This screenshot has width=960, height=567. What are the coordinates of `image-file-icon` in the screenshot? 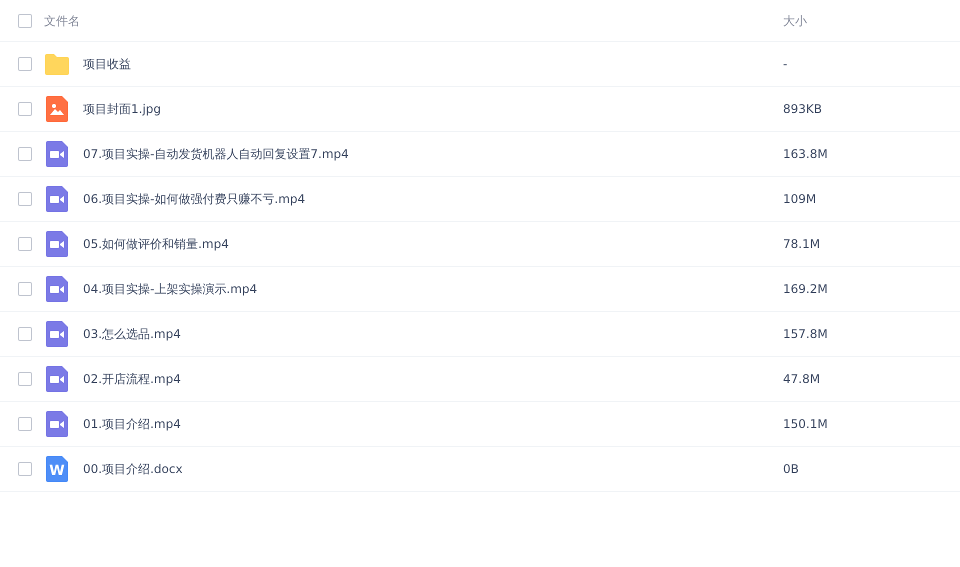 It's located at (57, 109).